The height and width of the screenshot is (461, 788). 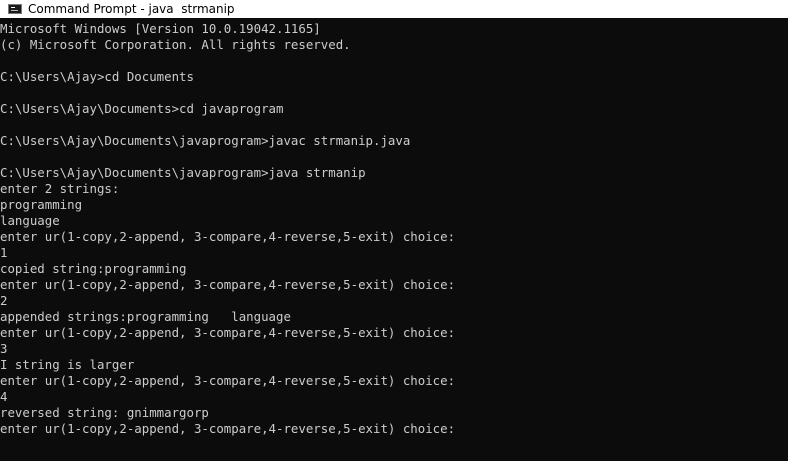 What do you see at coordinates (15, 9) in the screenshot?
I see `console-icon` at bounding box center [15, 9].